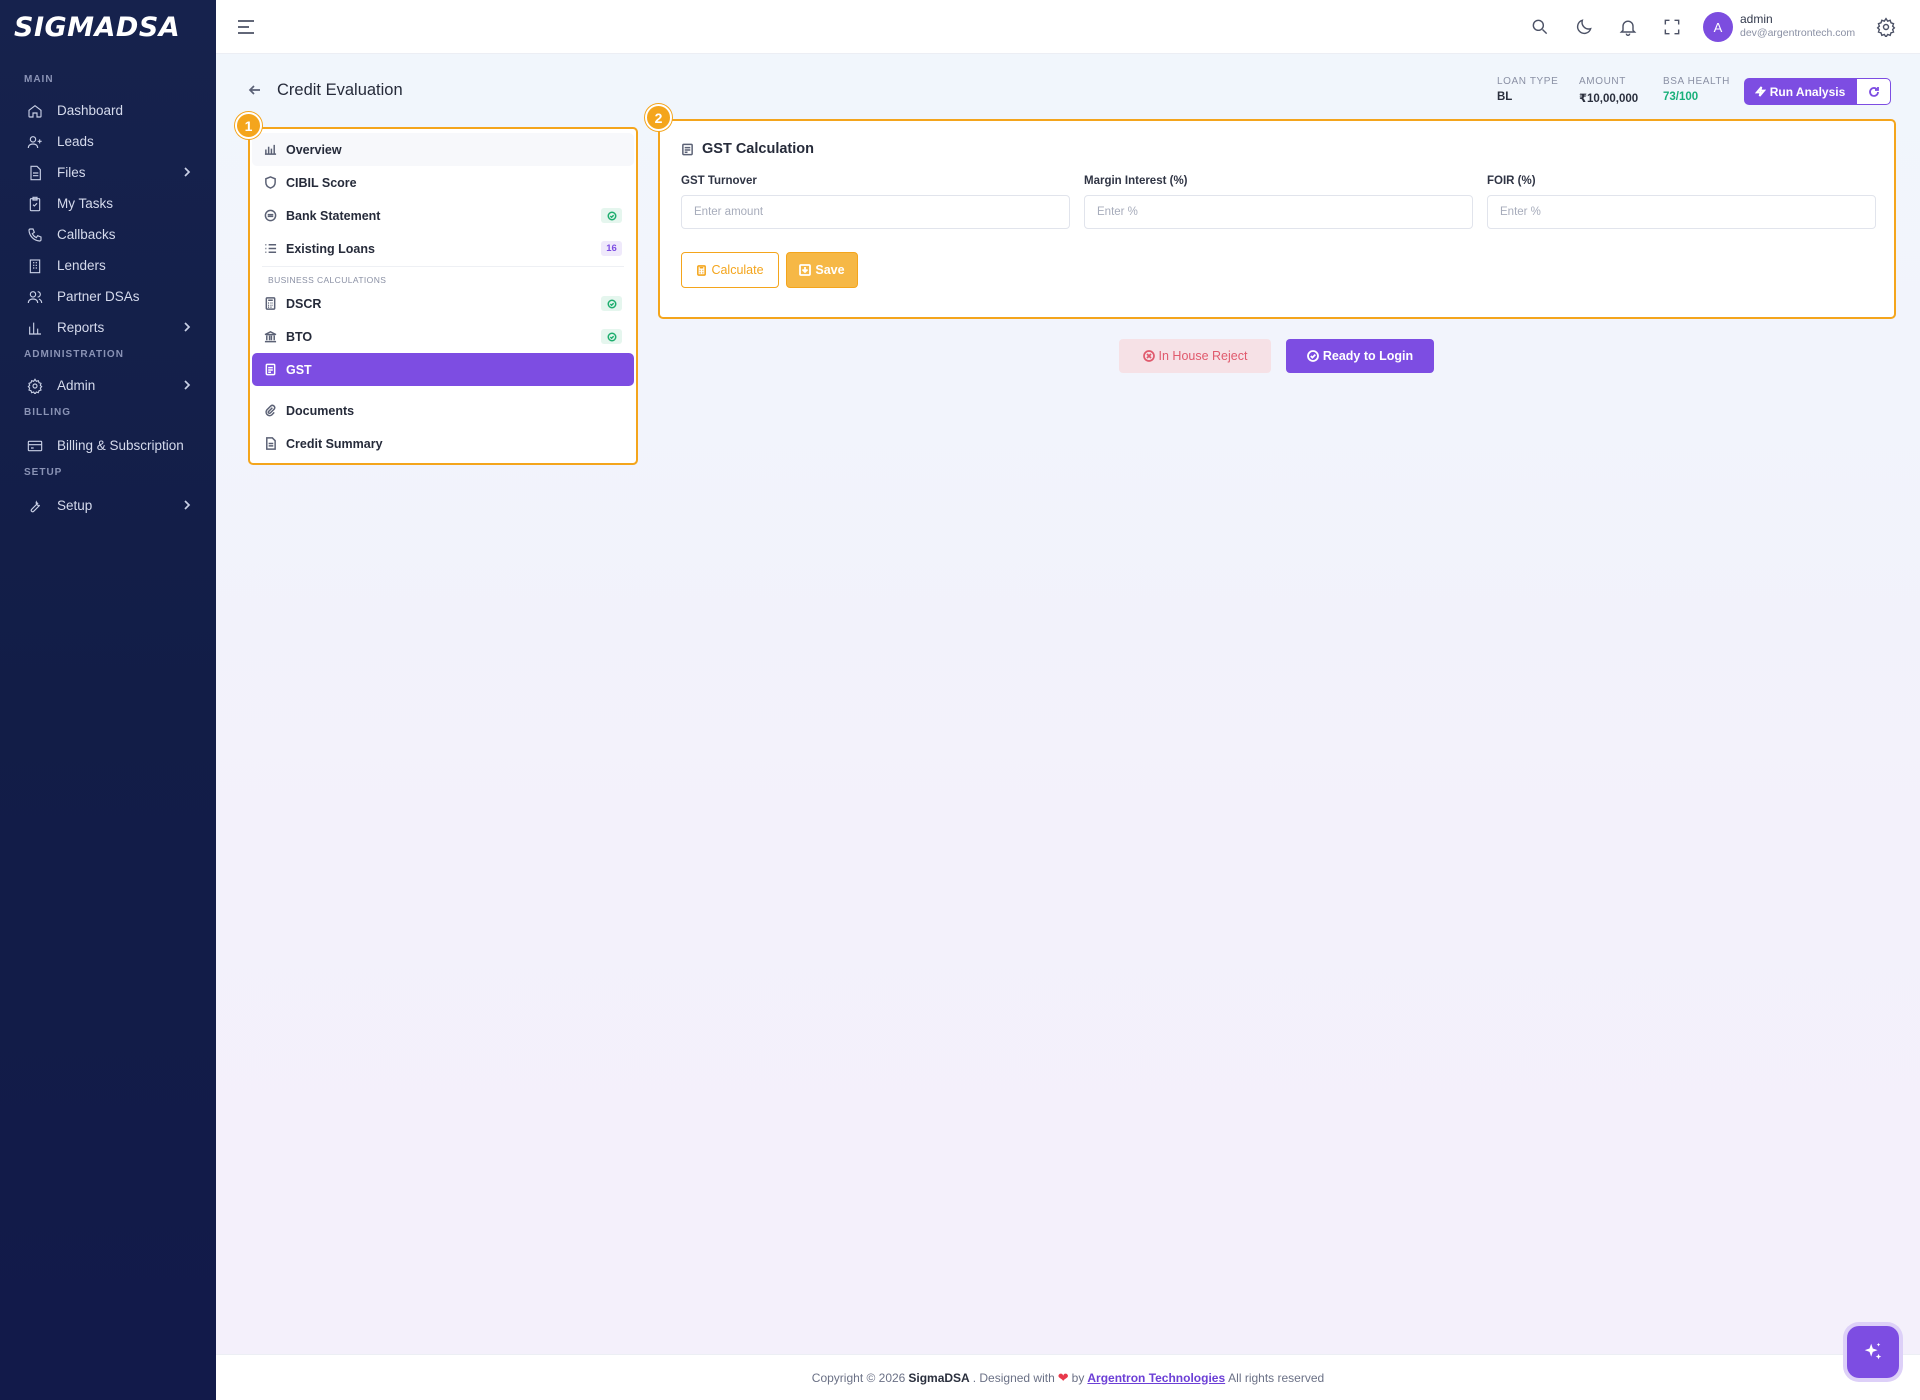 The height and width of the screenshot is (1400, 1920). What do you see at coordinates (1278, 212) in the screenshot?
I see `margin-interest-input` at bounding box center [1278, 212].